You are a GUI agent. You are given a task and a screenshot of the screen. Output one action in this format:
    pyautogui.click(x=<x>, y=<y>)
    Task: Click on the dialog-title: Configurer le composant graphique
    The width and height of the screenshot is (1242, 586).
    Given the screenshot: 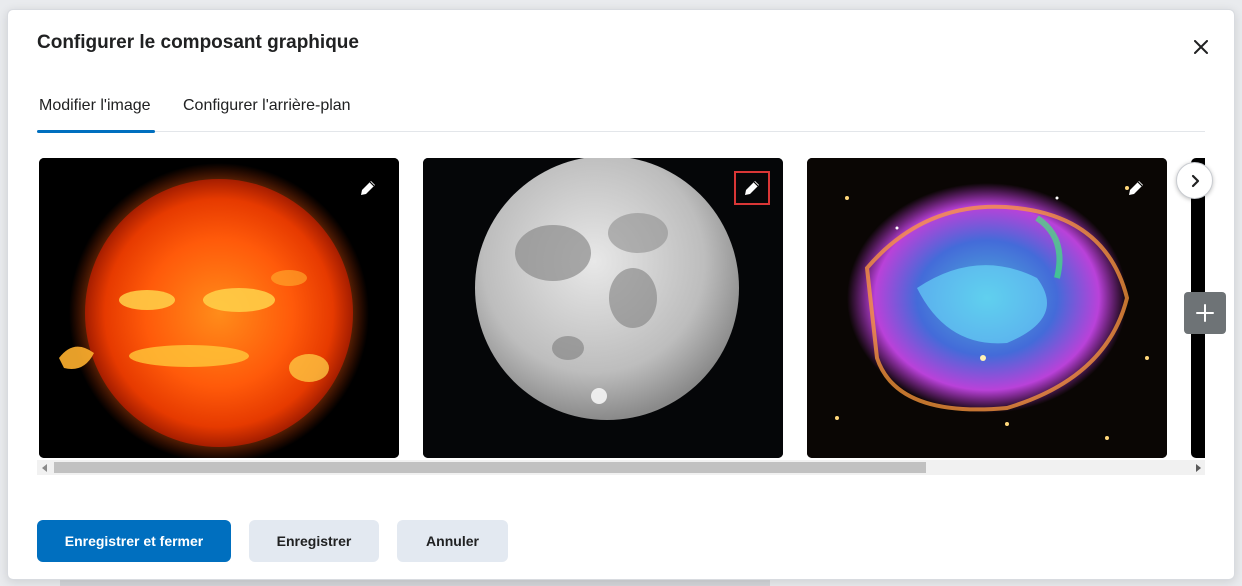 What is the action you would take?
    pyautogui.click(x=198, y=42)
    